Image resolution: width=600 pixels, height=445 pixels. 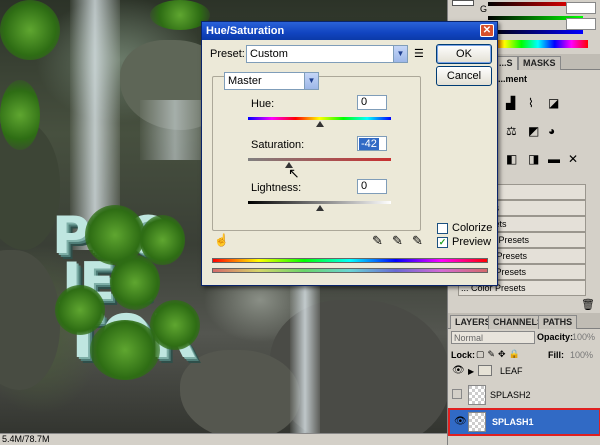 What do you see at coordinates (457, 394) in the screenshot?
I see `visibility-box` at bounding box center [457, 394].